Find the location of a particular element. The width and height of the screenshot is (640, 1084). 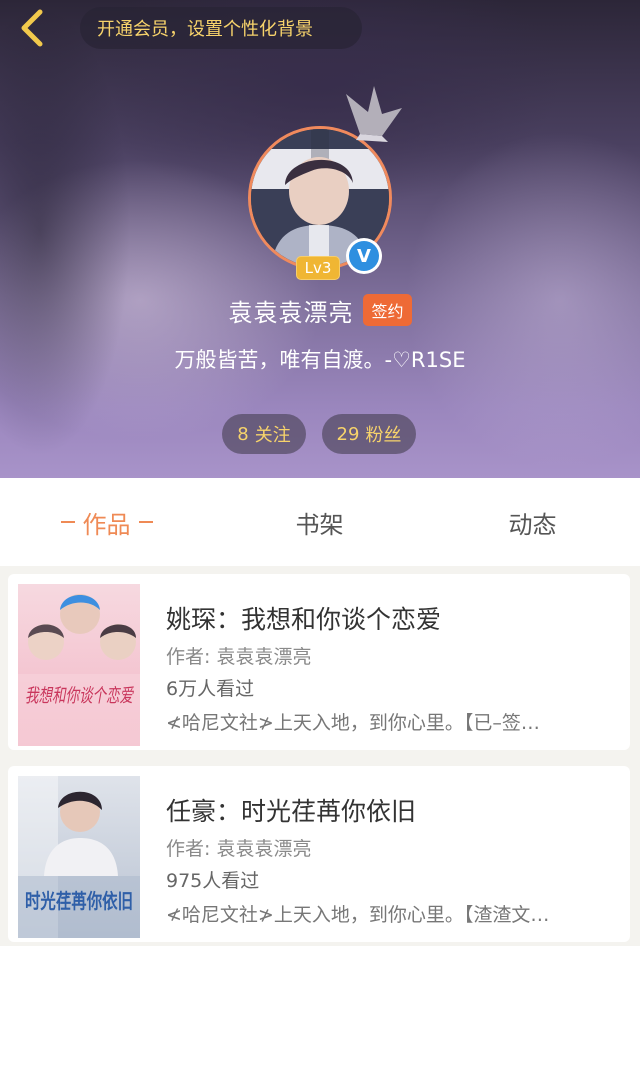

work-title: 任豪：时光荏苒你依旧 is located at coordinates (291, 811).